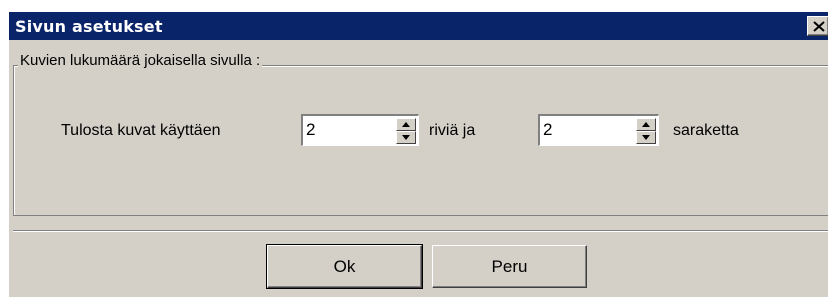 This screenshot has width=828, height=297. What do you see at coordinates (509, 266) in the screenshot?
I see `cancel-button: Peru` at bounding box center [509, 266].